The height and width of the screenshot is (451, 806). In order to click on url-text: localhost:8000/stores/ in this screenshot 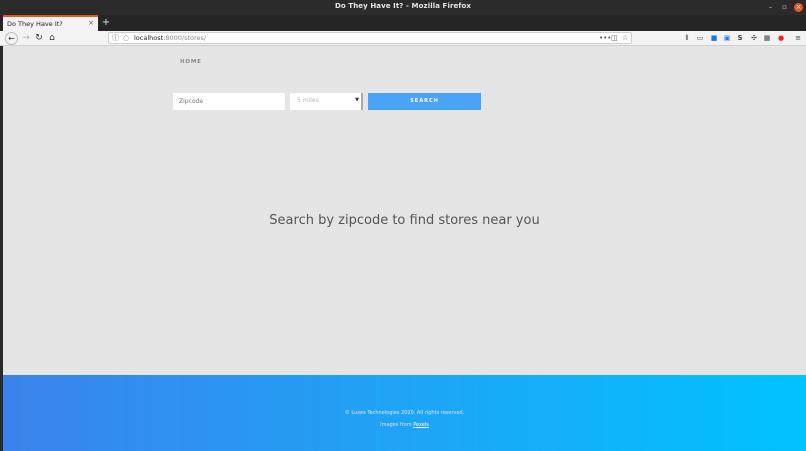, I will do `click(170, 38)`.